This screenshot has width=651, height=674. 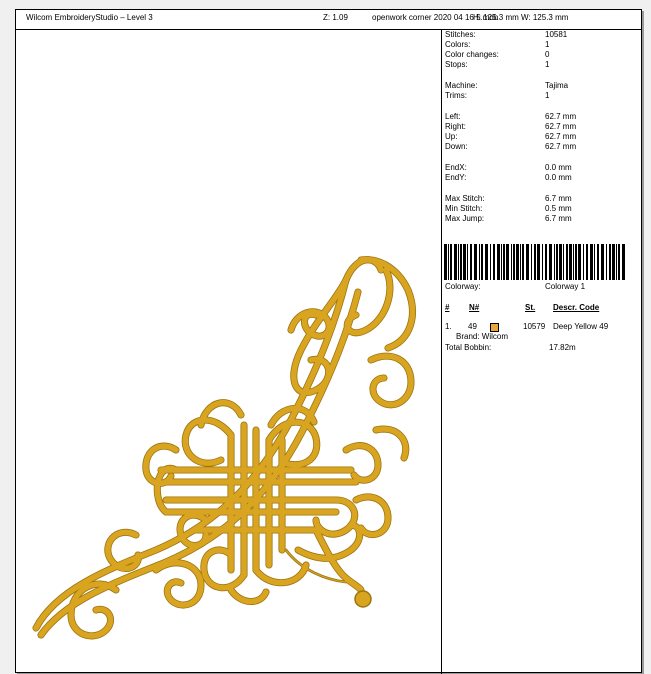 I want to click on stat-value: 0.5 mm, so click(x=558, y=208).